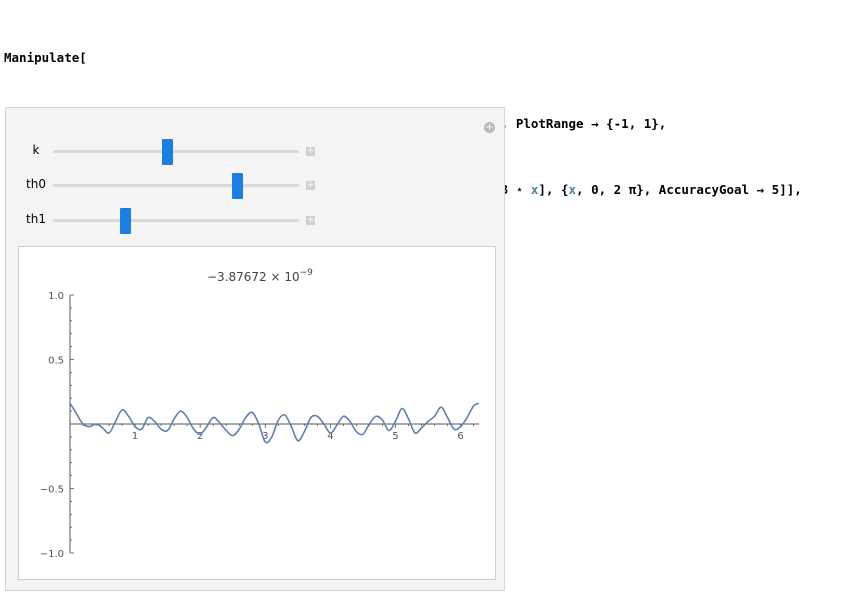 This screenshot has width=854, height=598. Describe the element at coordinates (395, 436) in the screenshot. I see `x-tick-label: 5` at that location.